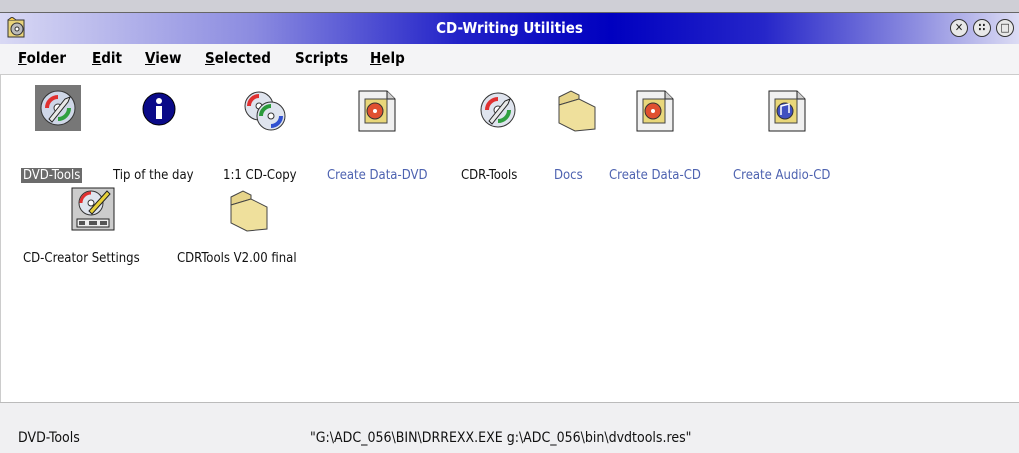 The width and height of the screenshot is (1019, 453). What do you see at coordinates (260, 175) in the screenshot?
I see `icon-label: 1:1 CD-Copy` at bounding box center [260, 175].